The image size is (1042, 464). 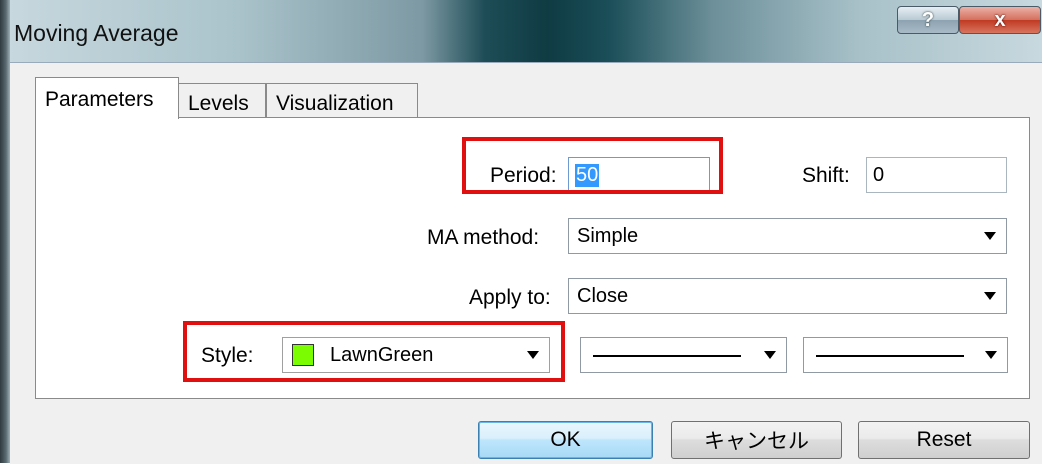 I want to click on ma-method-value: Simple, so click(x=608, y=235).